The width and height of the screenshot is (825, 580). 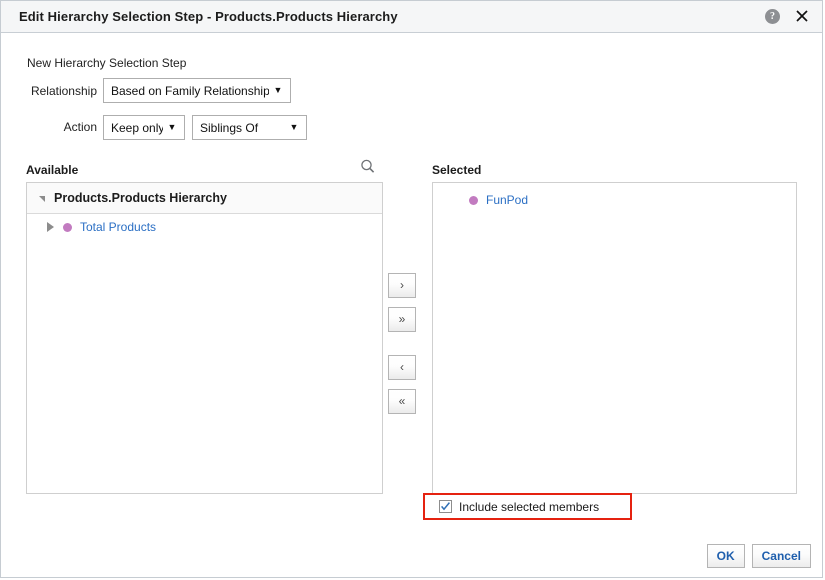 I want to click on expand-triangle-icon, so click(x=50, y=227).